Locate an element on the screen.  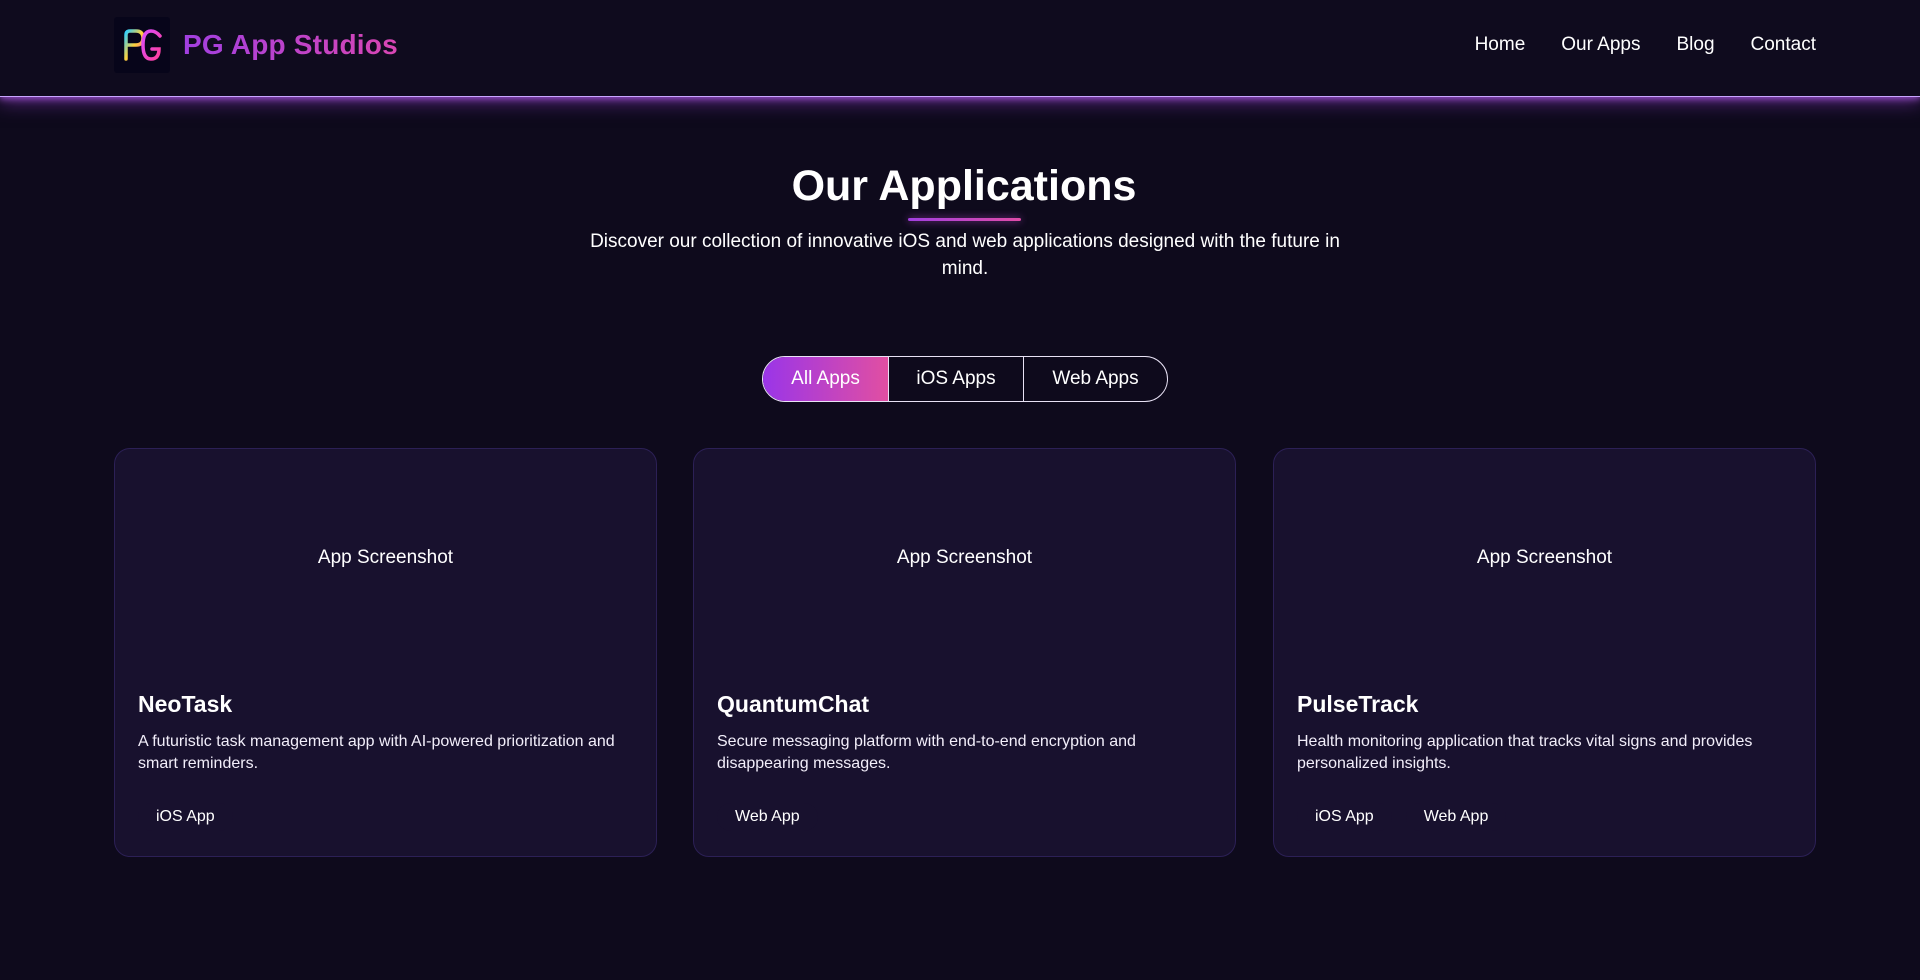
nav-home: Home is located at coordinates (1500, 45).